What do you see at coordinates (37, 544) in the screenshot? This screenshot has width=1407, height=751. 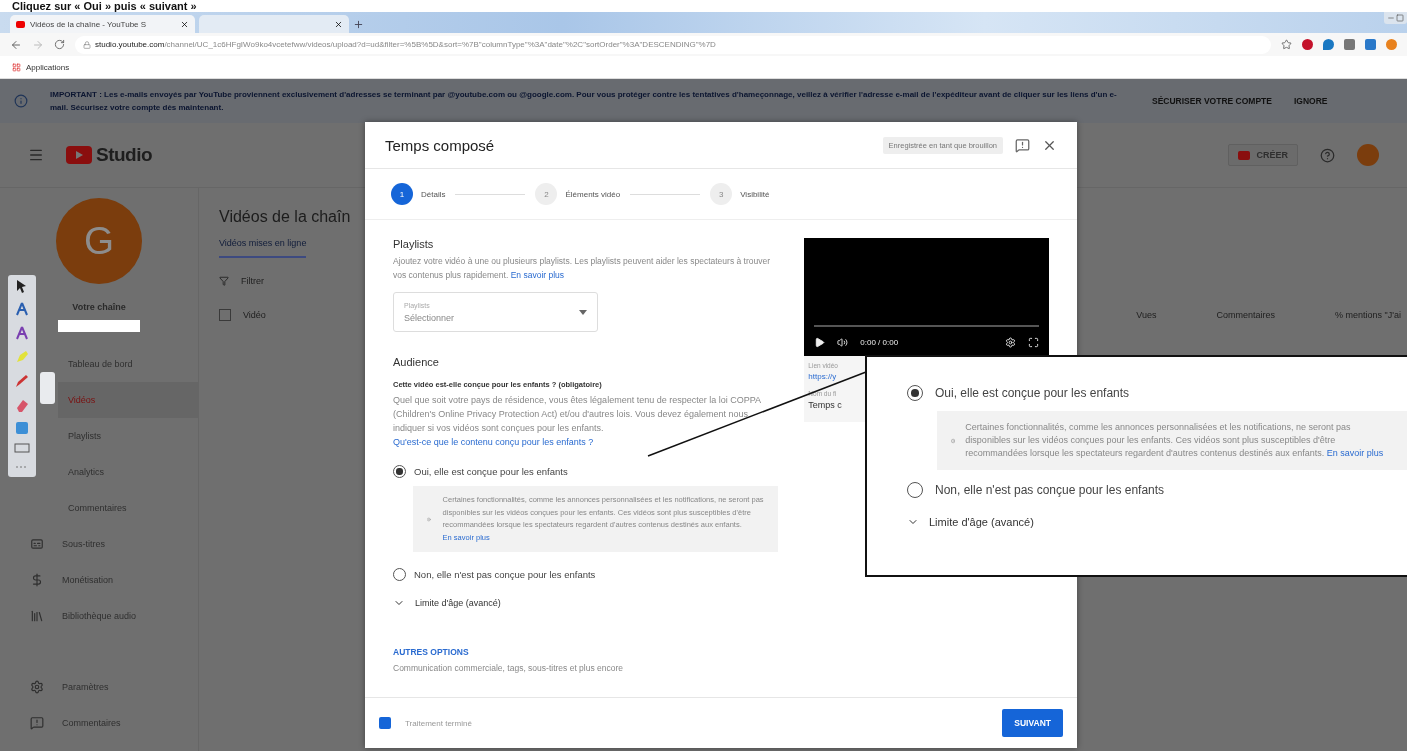 I see `subtitles-icon` at bounding box center [37, 544].